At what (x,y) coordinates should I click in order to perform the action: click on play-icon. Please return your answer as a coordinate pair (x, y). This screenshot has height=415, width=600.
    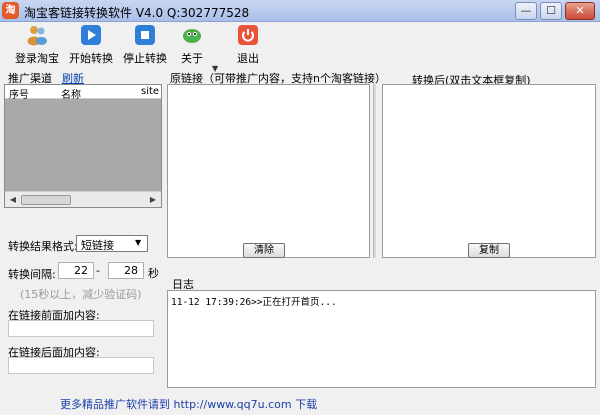
    Looking at the image, I should click on (91, 35).